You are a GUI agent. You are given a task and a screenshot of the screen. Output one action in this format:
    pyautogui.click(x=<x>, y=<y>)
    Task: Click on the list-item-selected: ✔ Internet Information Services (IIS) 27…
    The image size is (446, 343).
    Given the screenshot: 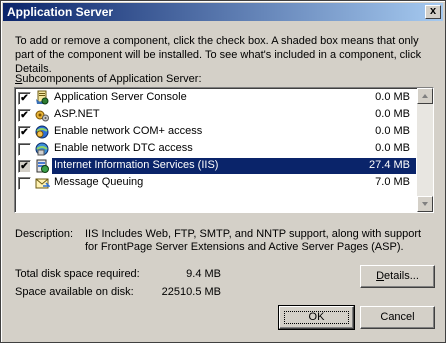 What is the action you would take?
    pyautogui.click(x=216, y=166)
    